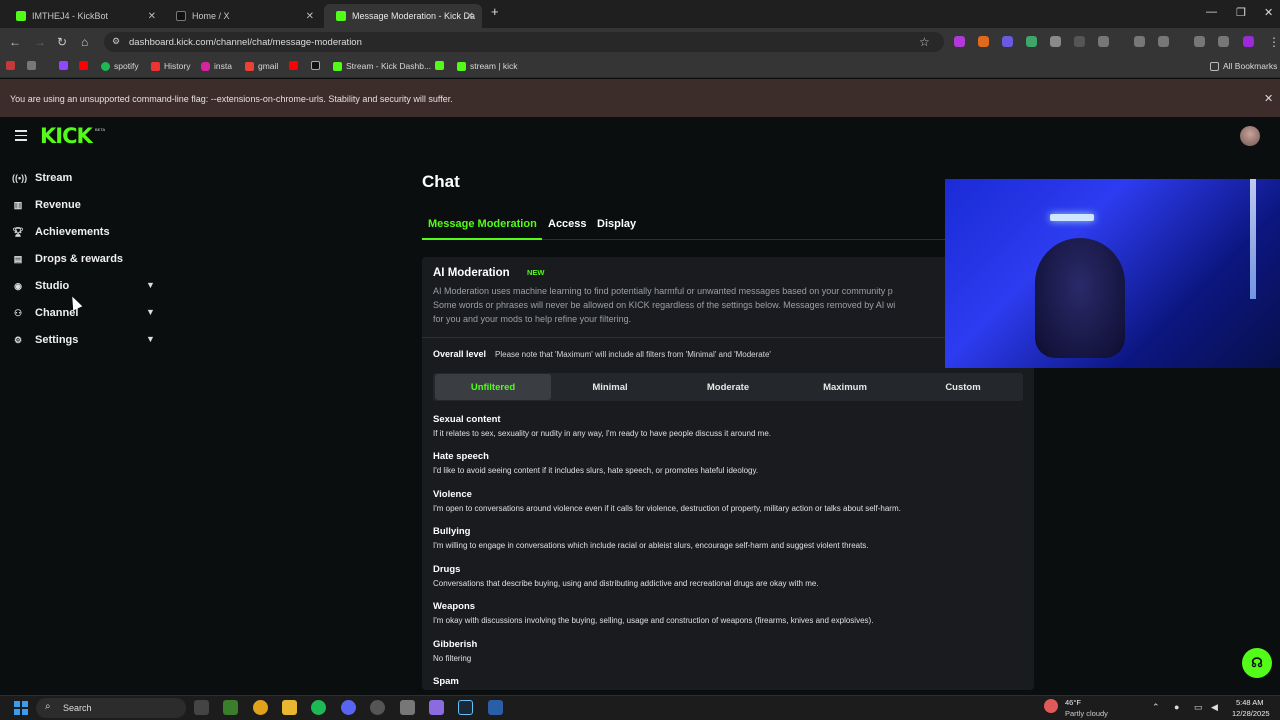 Image resolution: width=1280 pixels, height=720 pixels. I want to click on webcam-led-strip, so click(1253, 239).